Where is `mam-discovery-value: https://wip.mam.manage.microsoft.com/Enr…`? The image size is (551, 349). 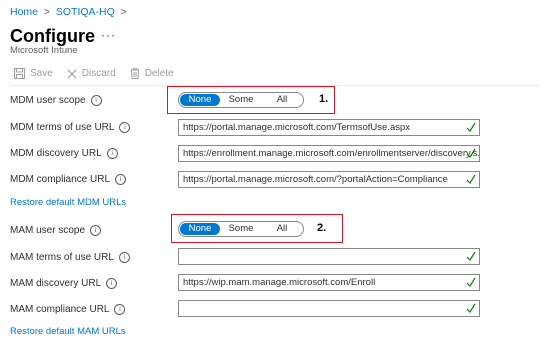
mam-discovery-value: https://wip.mam.manage.microsoft.com/Enr… is located at coordinates (279, 282).